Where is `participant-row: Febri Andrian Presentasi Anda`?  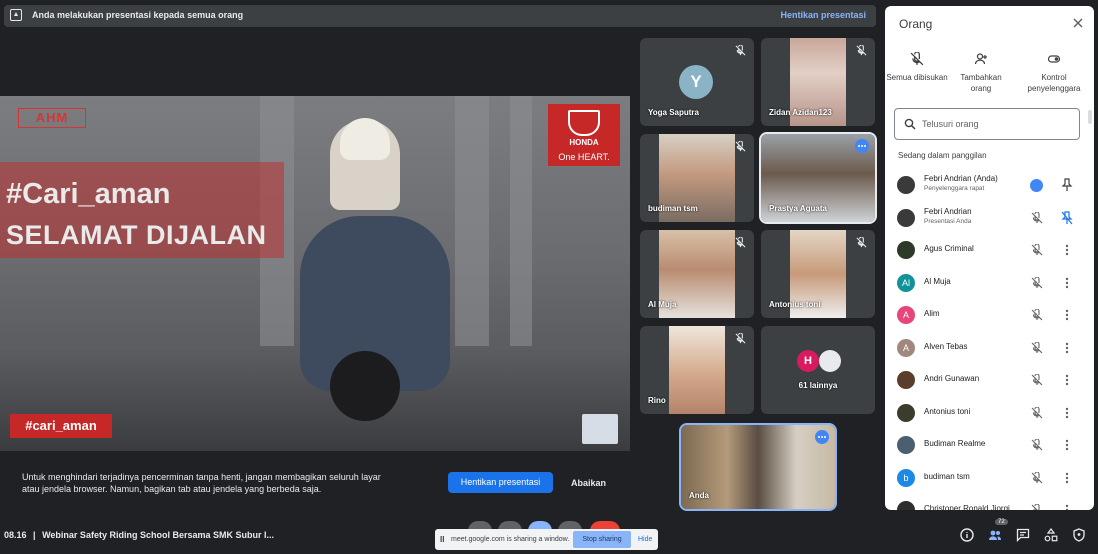 participant-row: Febri Andrian Presentasi Anda is located at coordinates (989, 218).